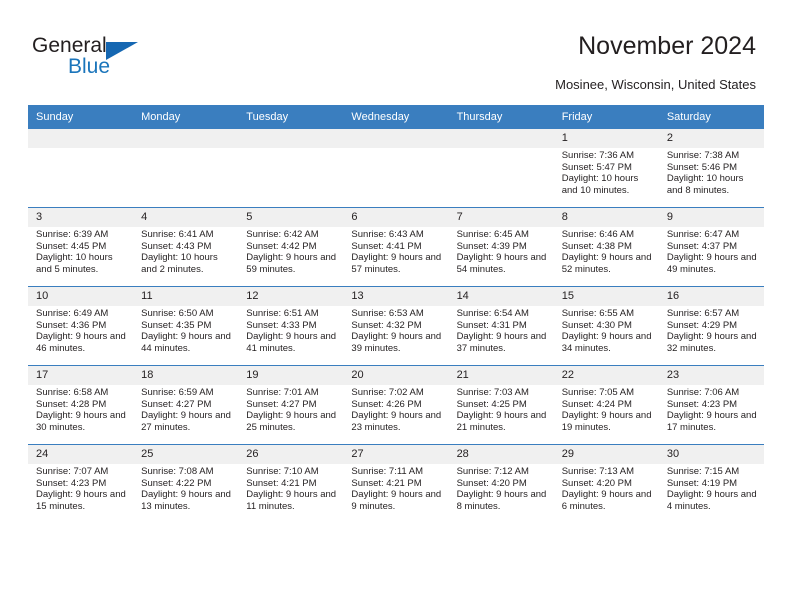  What do you see at coordinates (606, 454) in the screenshot?
I see `day-number: 29` at bounding box center [606, 454].